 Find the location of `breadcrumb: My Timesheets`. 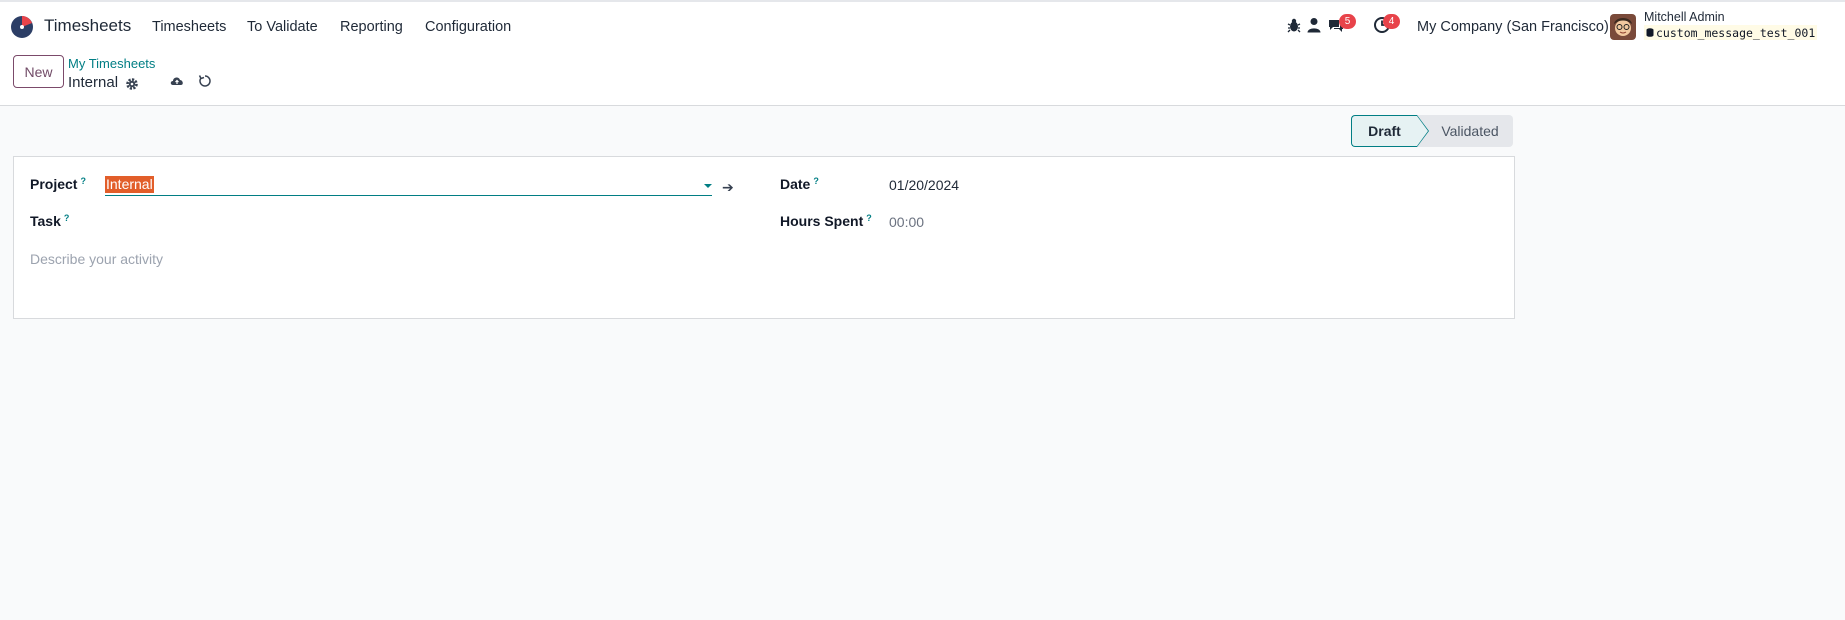

breadcrumb: My Timesheets is located at coordinates (111, 63).